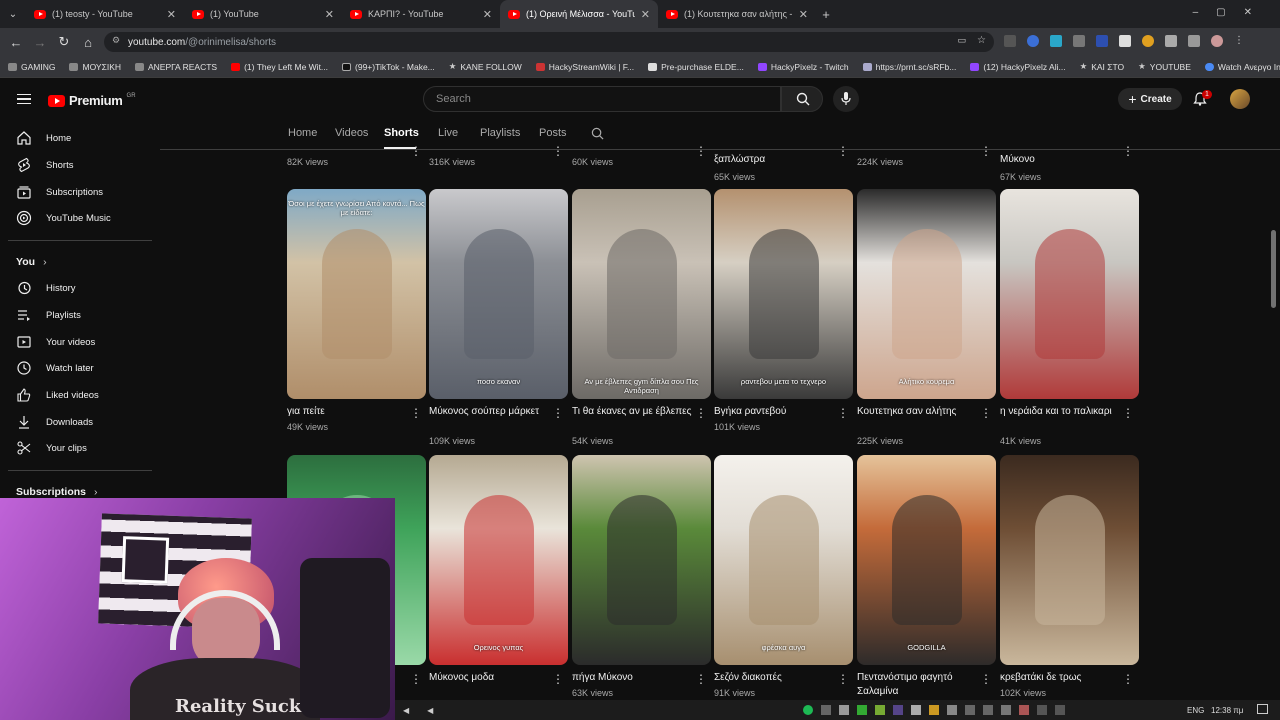 The image size is (1280, 720). Describe the element at coordinates (88, 42) in the screenshot. I see `home-icon: ⌂` at that location.